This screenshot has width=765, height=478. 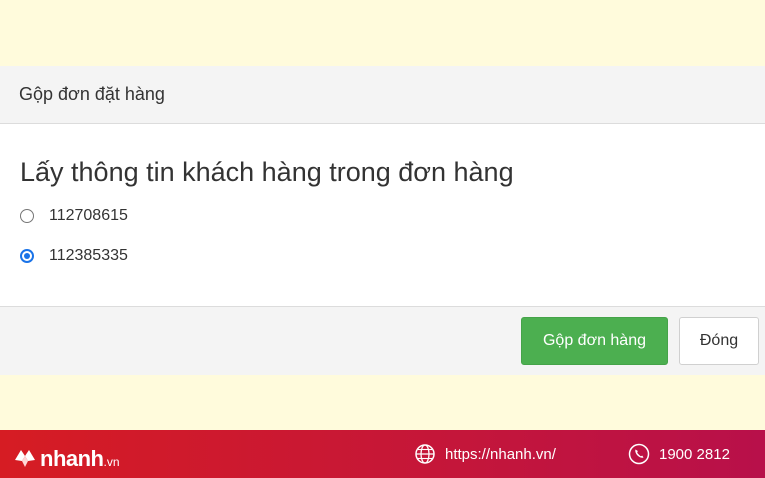 I want to click on website-link: https://nhanh.vn/, so click(x=485, y=454).